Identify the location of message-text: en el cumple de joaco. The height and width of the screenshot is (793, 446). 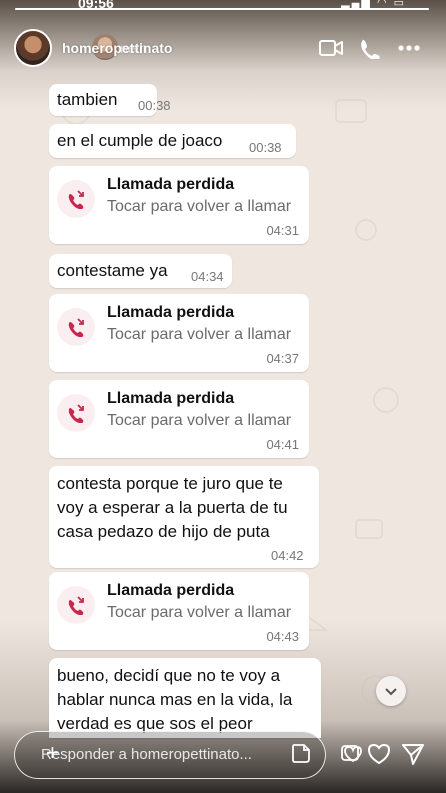
(140, 140).